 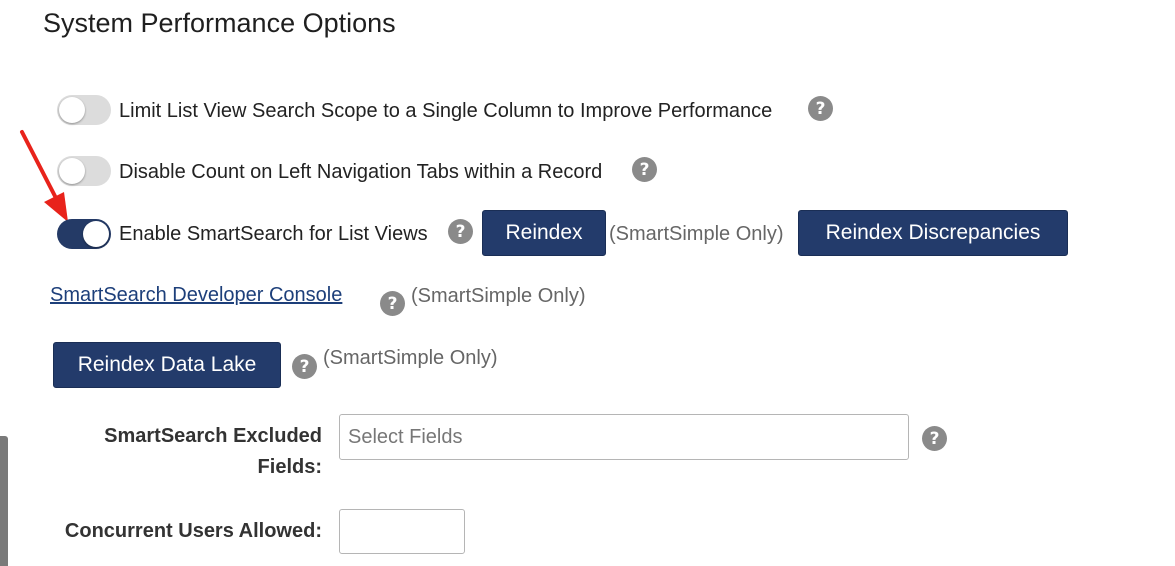 I want to click on limit-search-scope-toggle, so click(x=84, y=110).